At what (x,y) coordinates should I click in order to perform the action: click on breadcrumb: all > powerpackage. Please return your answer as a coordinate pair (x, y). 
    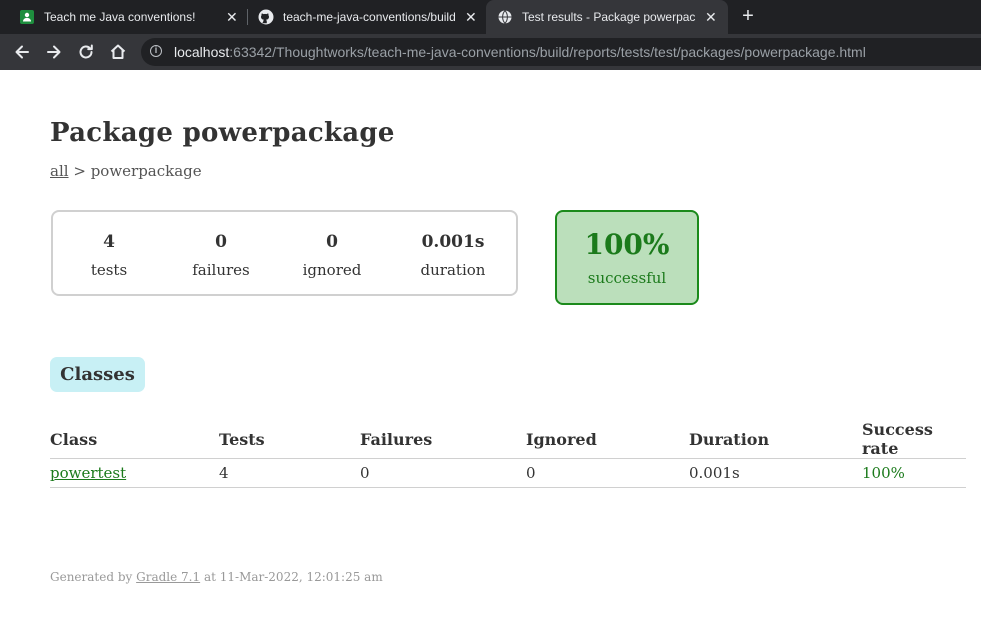
    Looking at the image, I should click on (126, 171).